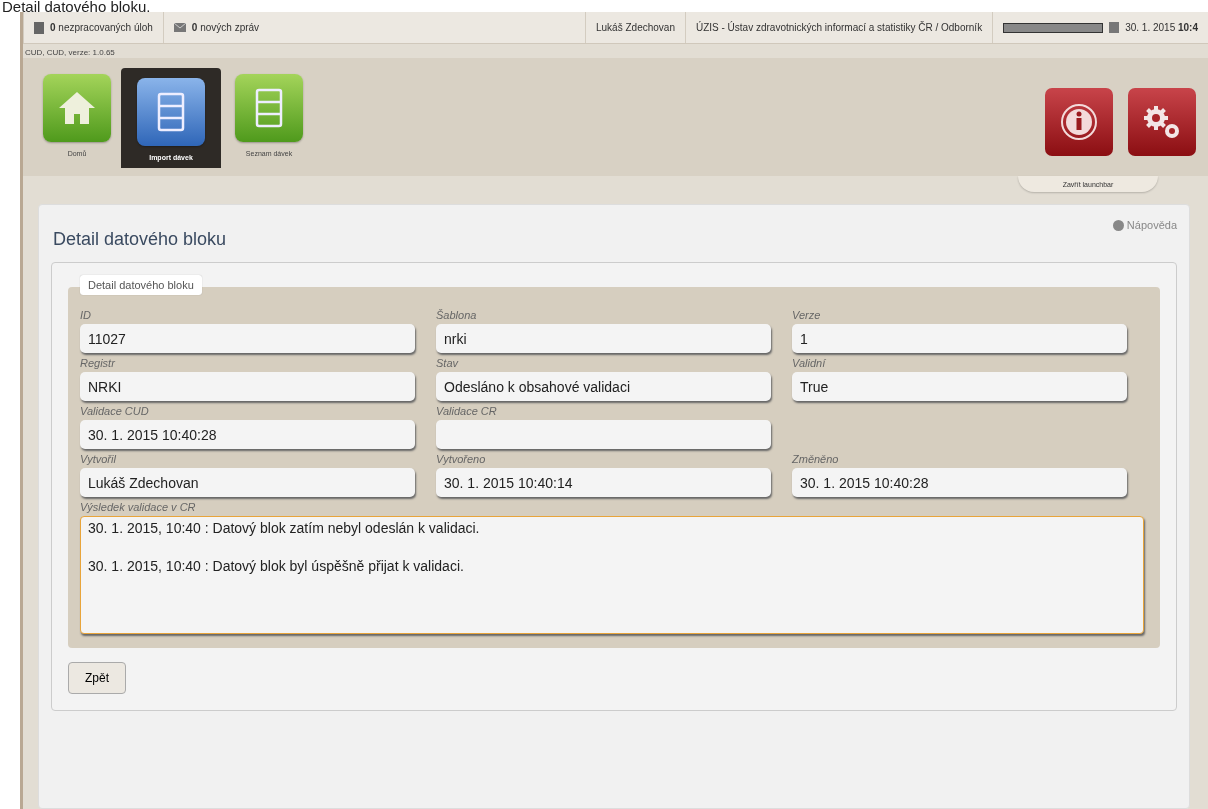 The height and width of the screenshot is (809, 1208). I want to click on user-name: Lukáš Zdechovan, so click(635, 27).